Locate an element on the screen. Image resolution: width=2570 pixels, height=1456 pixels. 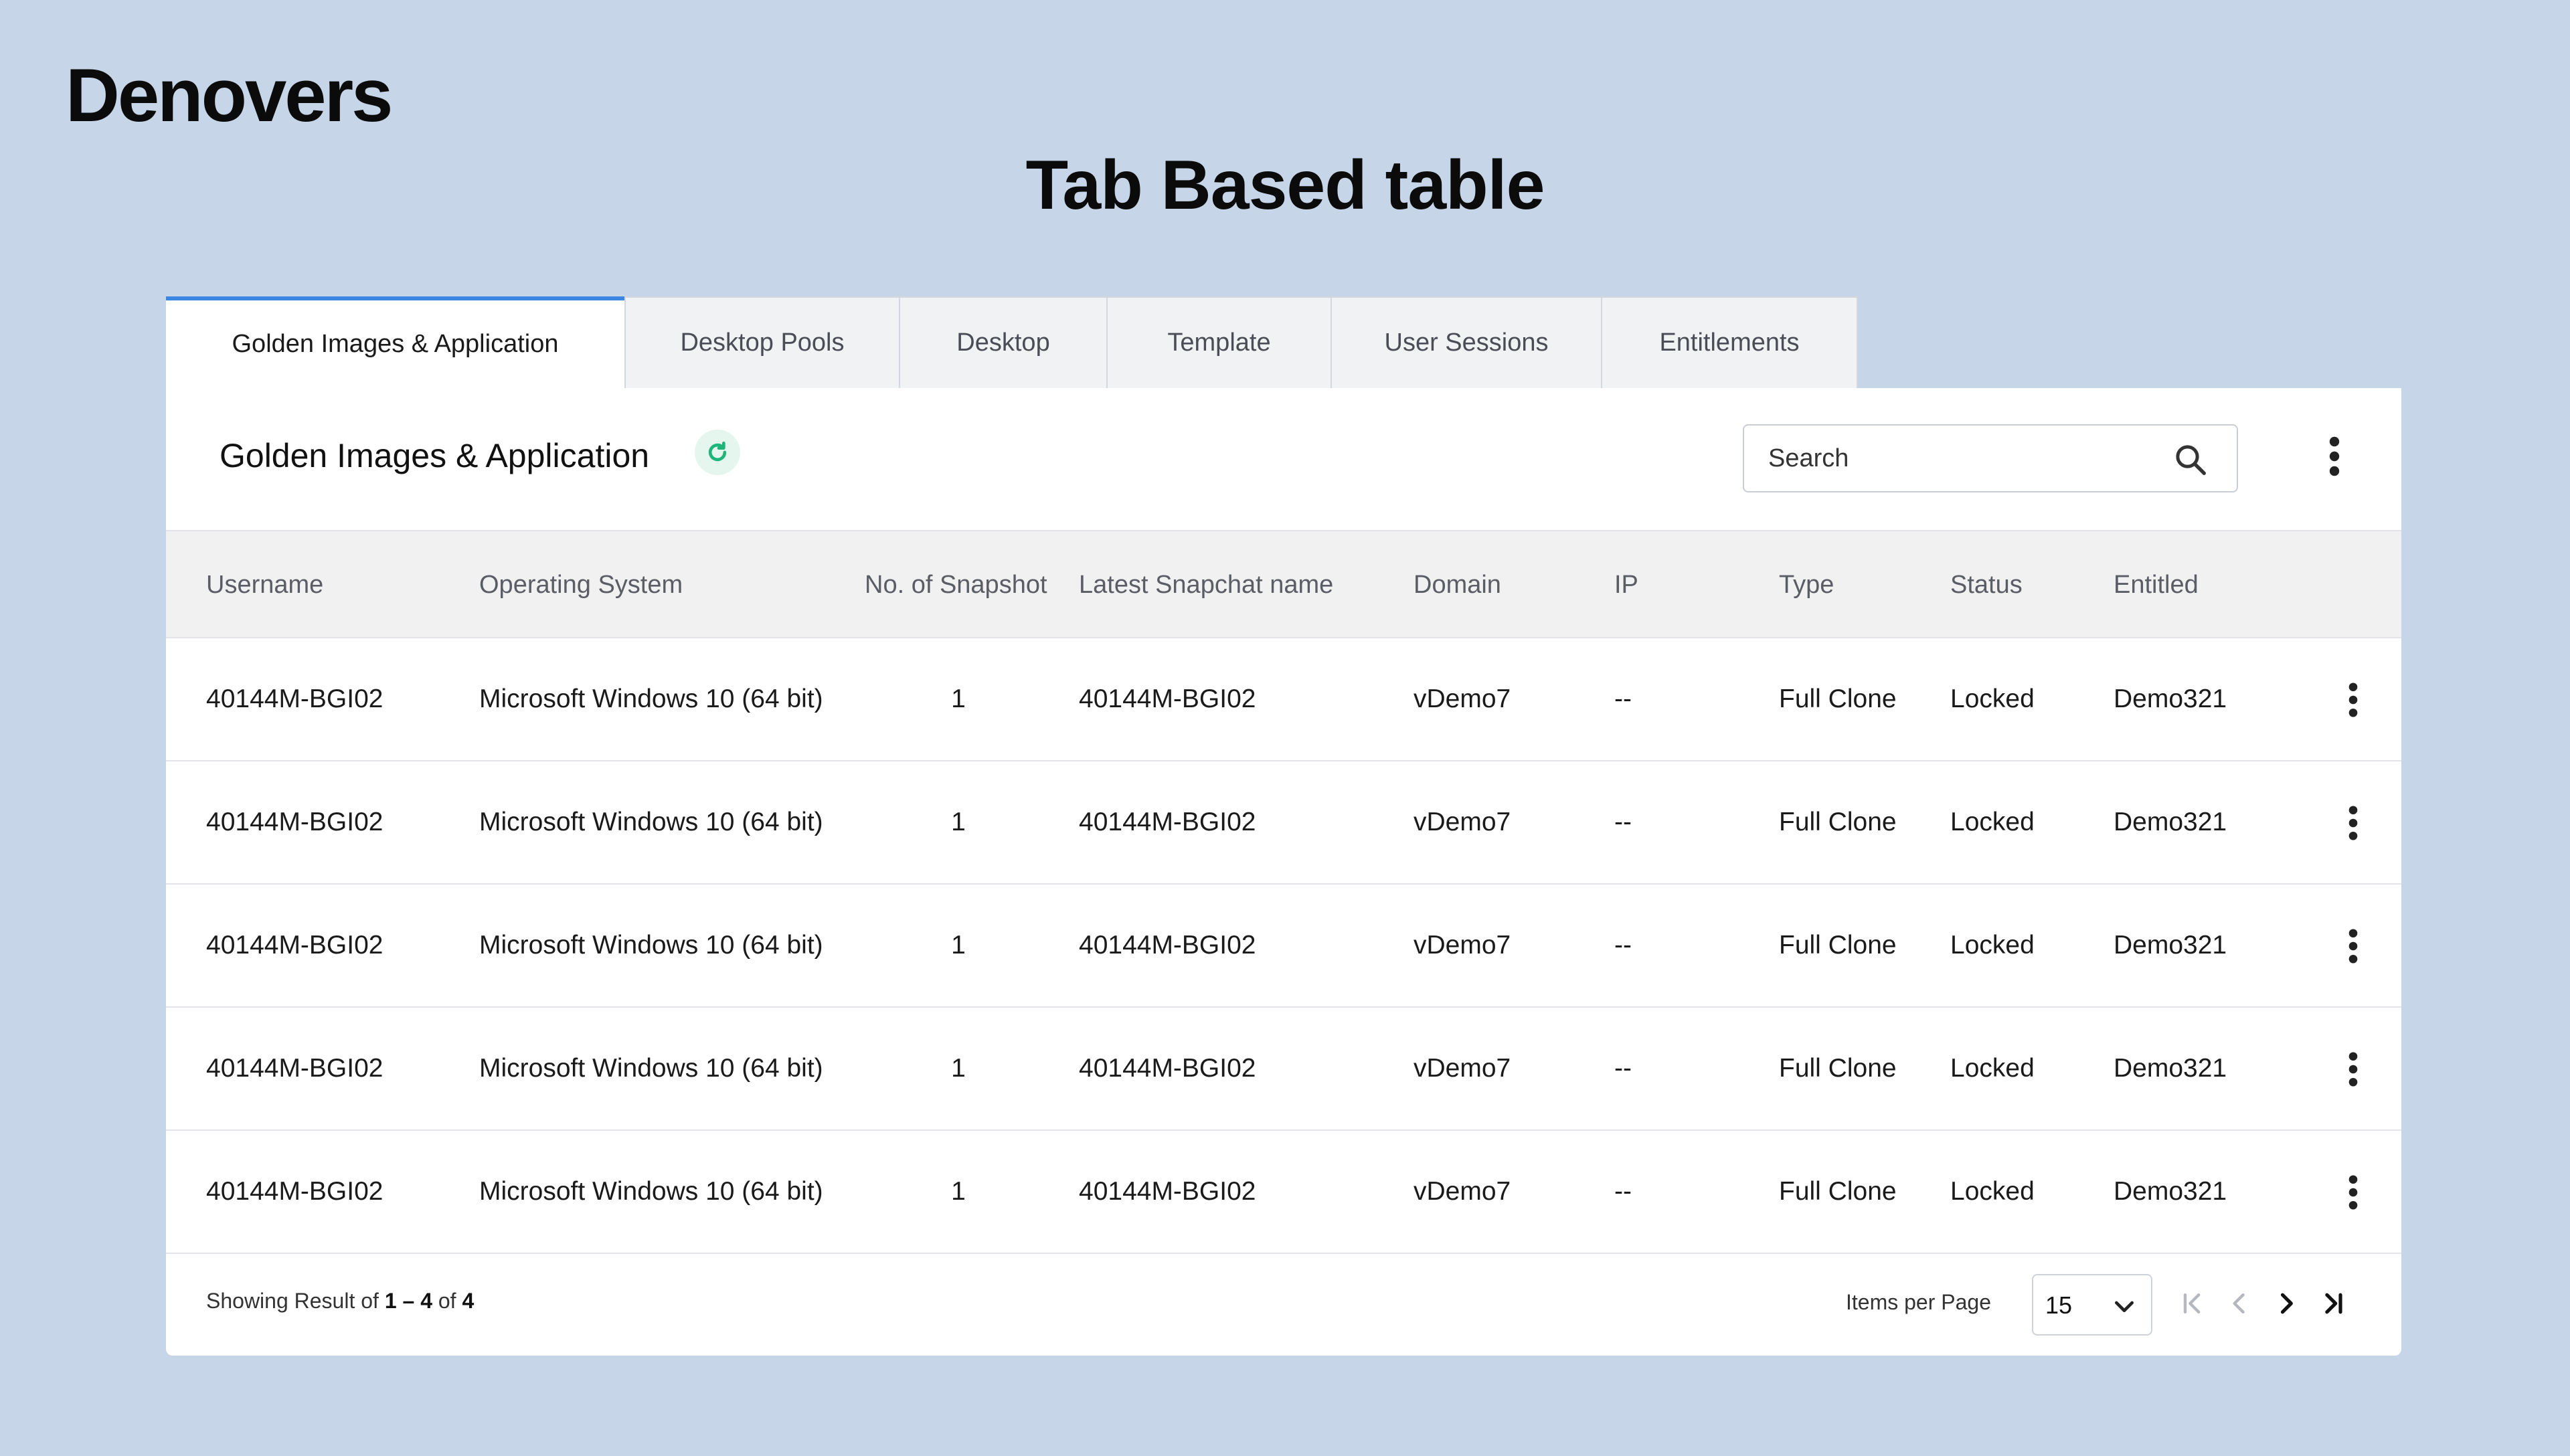
tab-label: Entitlements is located at coordinates (1730, 343).